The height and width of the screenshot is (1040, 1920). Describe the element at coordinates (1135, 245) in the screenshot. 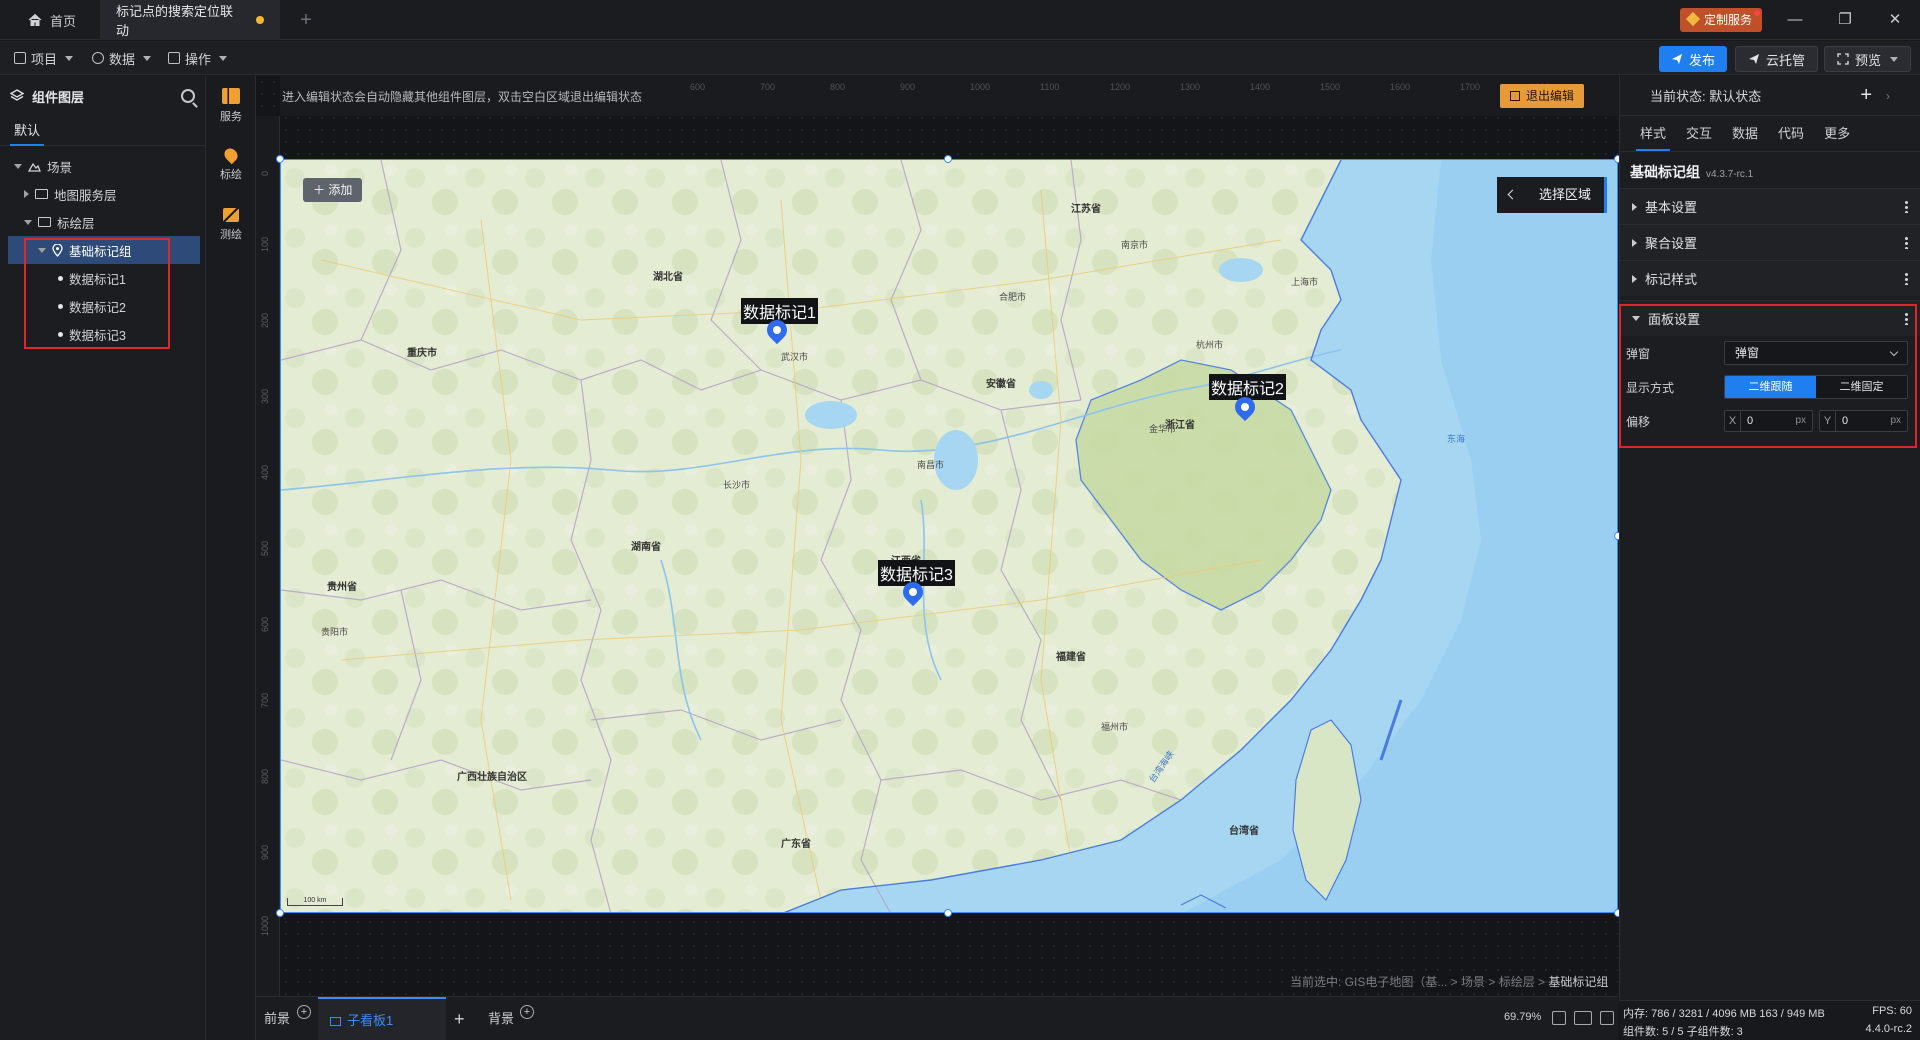

I see `place-label: 南京市` at that location.